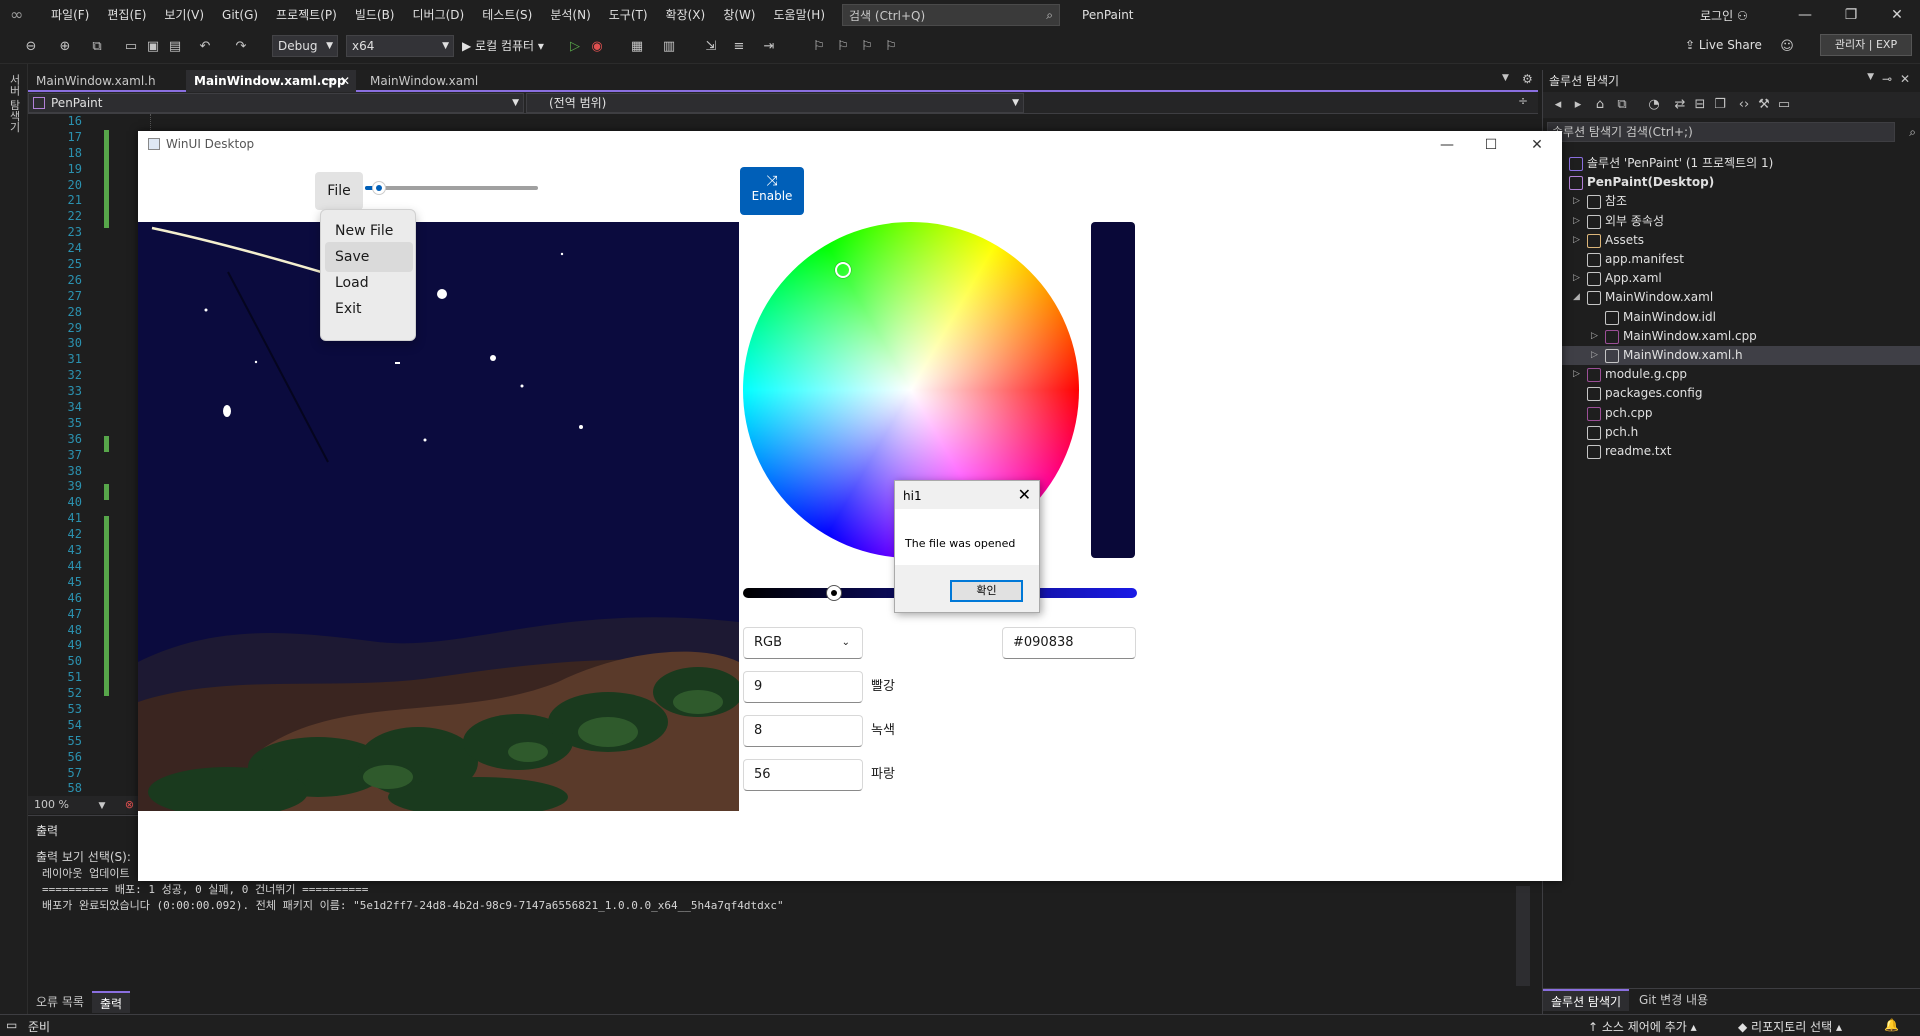 This screenshot has height=1036, width=1920. I want to click on split-icon: ÷, so click(1523, 101).